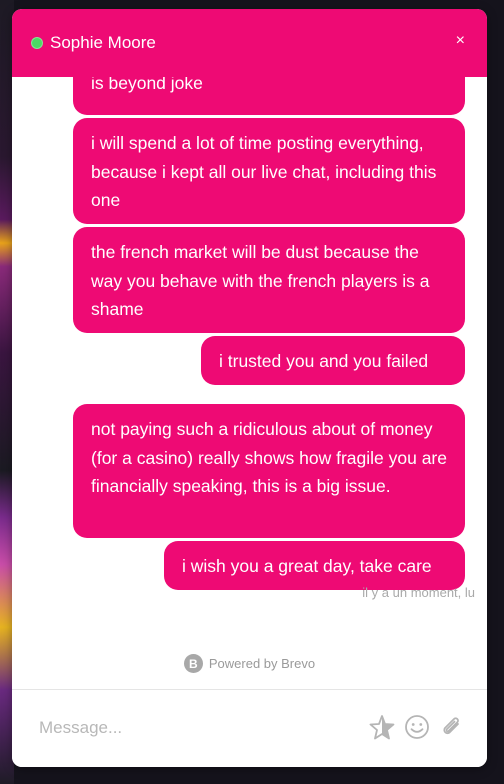 The height and width of the screenshot is (784, 504). Describe the element at coordinates (460, 41) in the screenshot. I see `close-button: ×` at that location.